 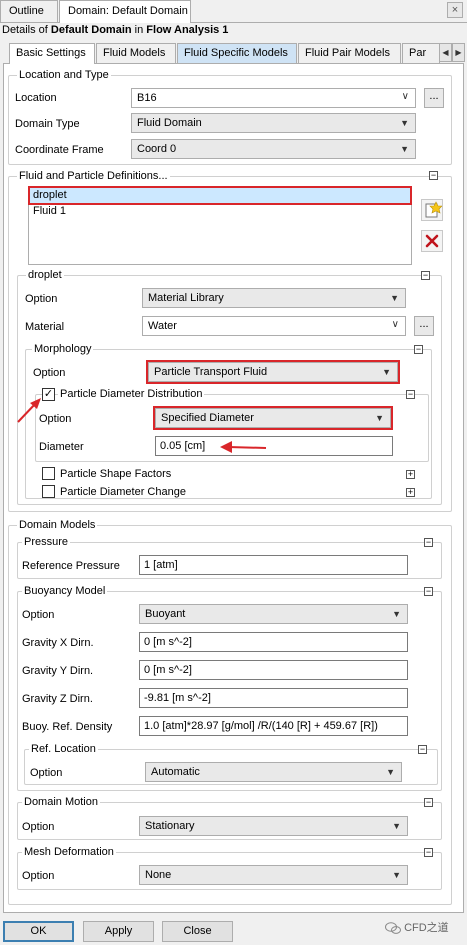 I want to click on tab-fluid-models: Fluid Models, so click(x=136, y=53).